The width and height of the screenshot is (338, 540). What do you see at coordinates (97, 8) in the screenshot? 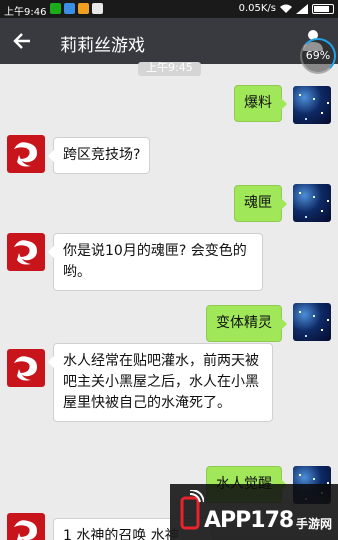
I see `message-notification-icon` at bounding box center [97, 8].